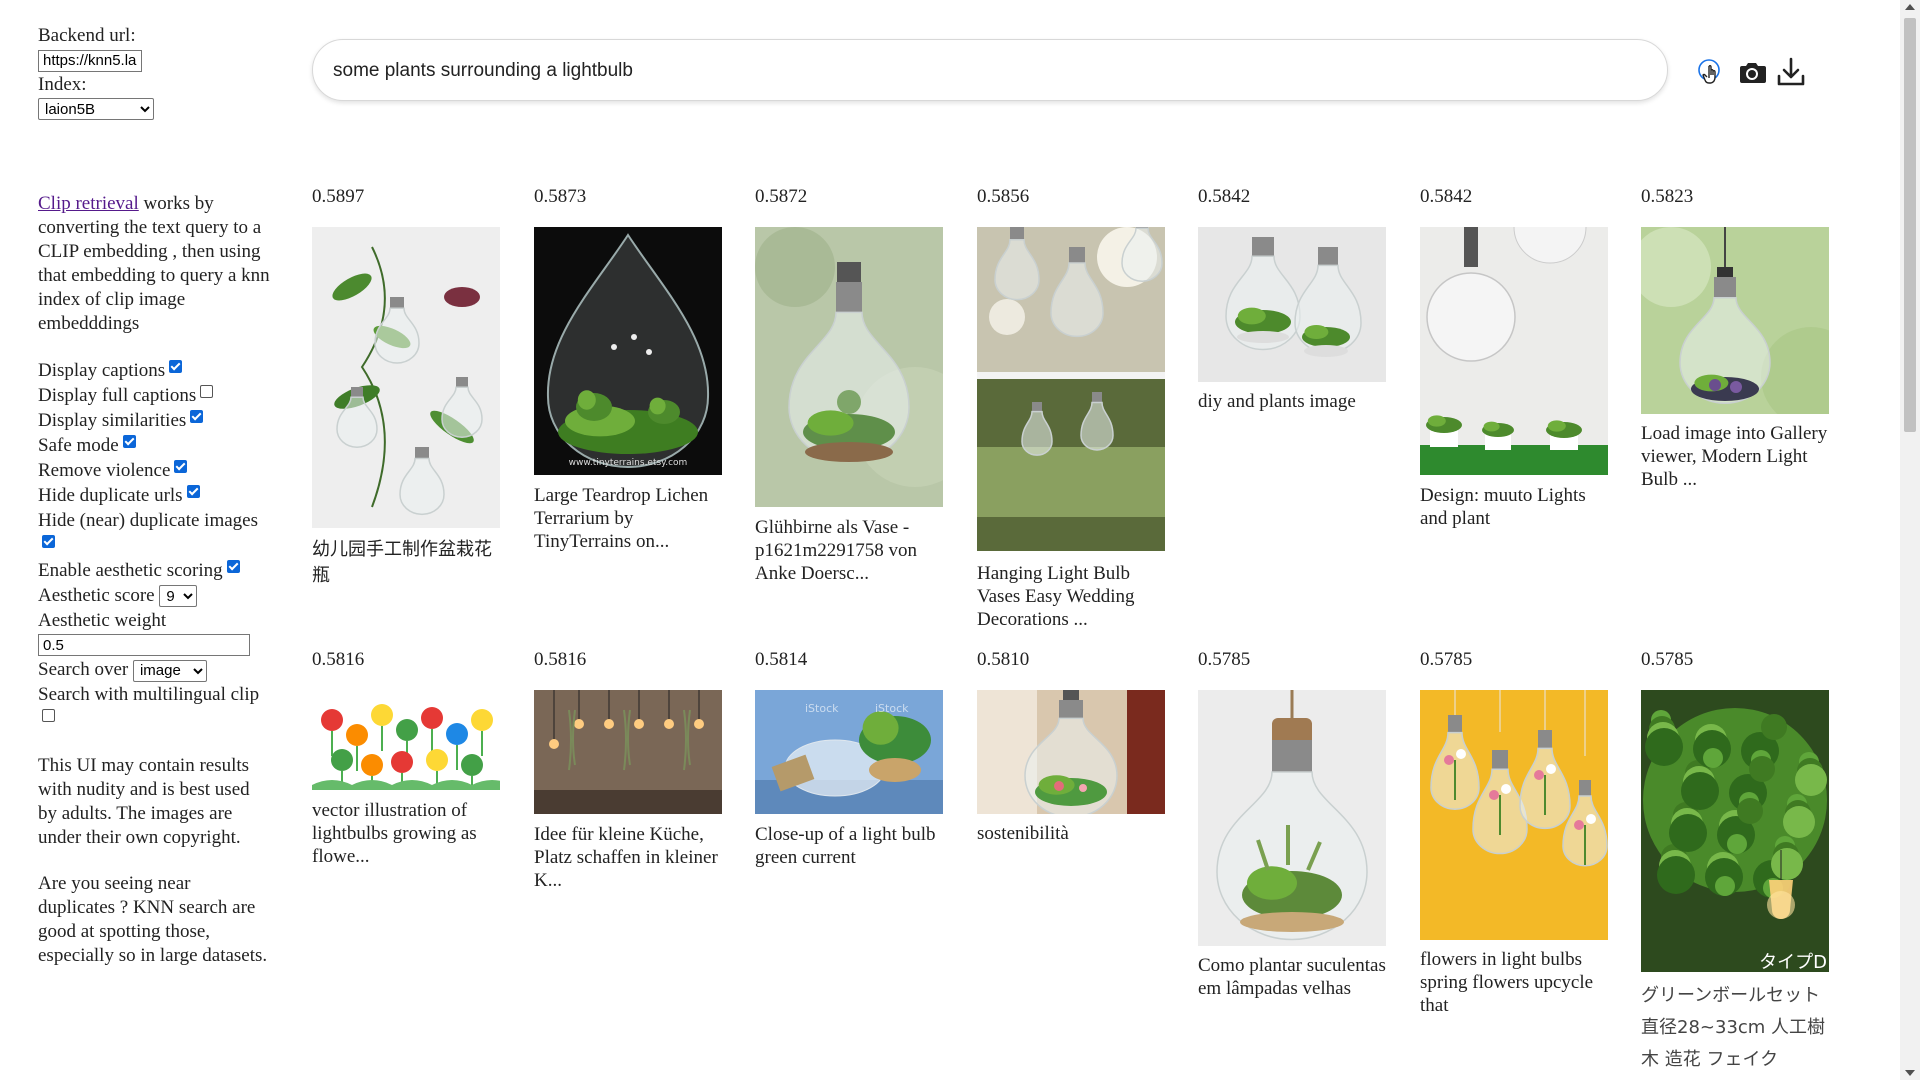 The image size is (1920, 1080). I want to click on result-image: タイプD, so click(1735, 831).